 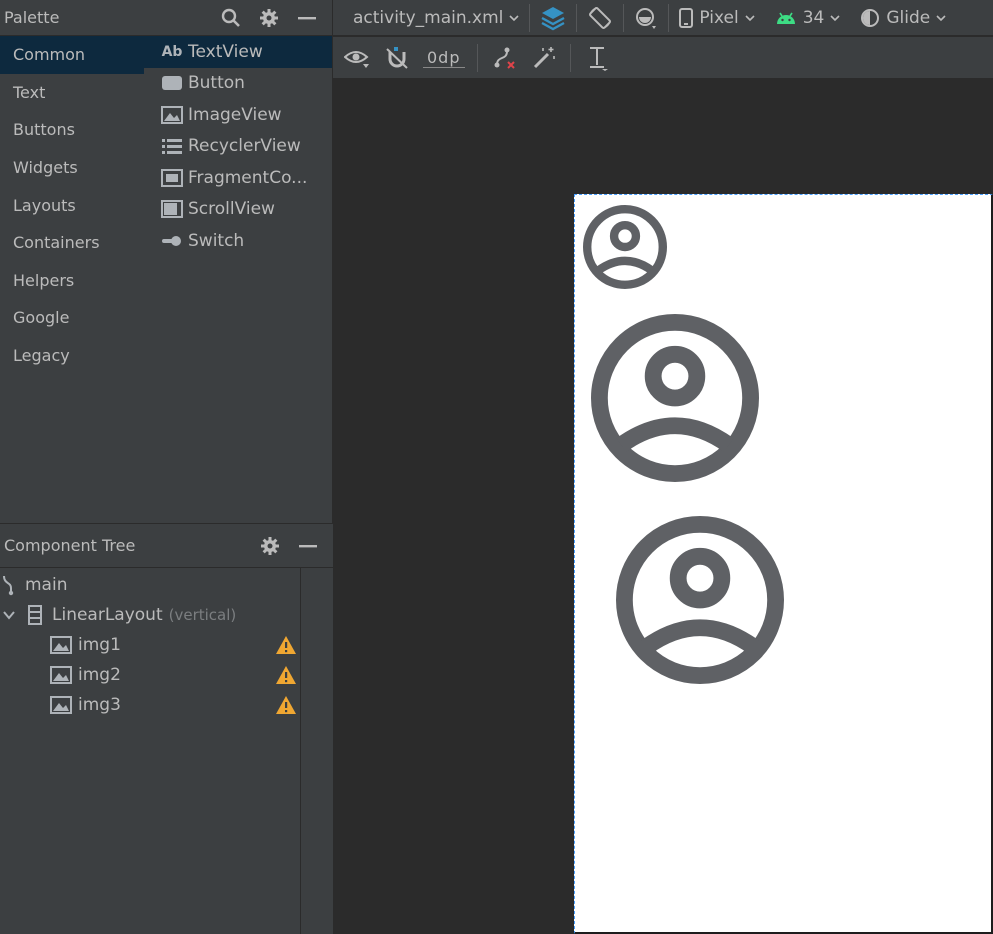 What do you see at coordinates (300, 751) in the screenshot?
I see `tree-divider` at bounding box center [300, 751].